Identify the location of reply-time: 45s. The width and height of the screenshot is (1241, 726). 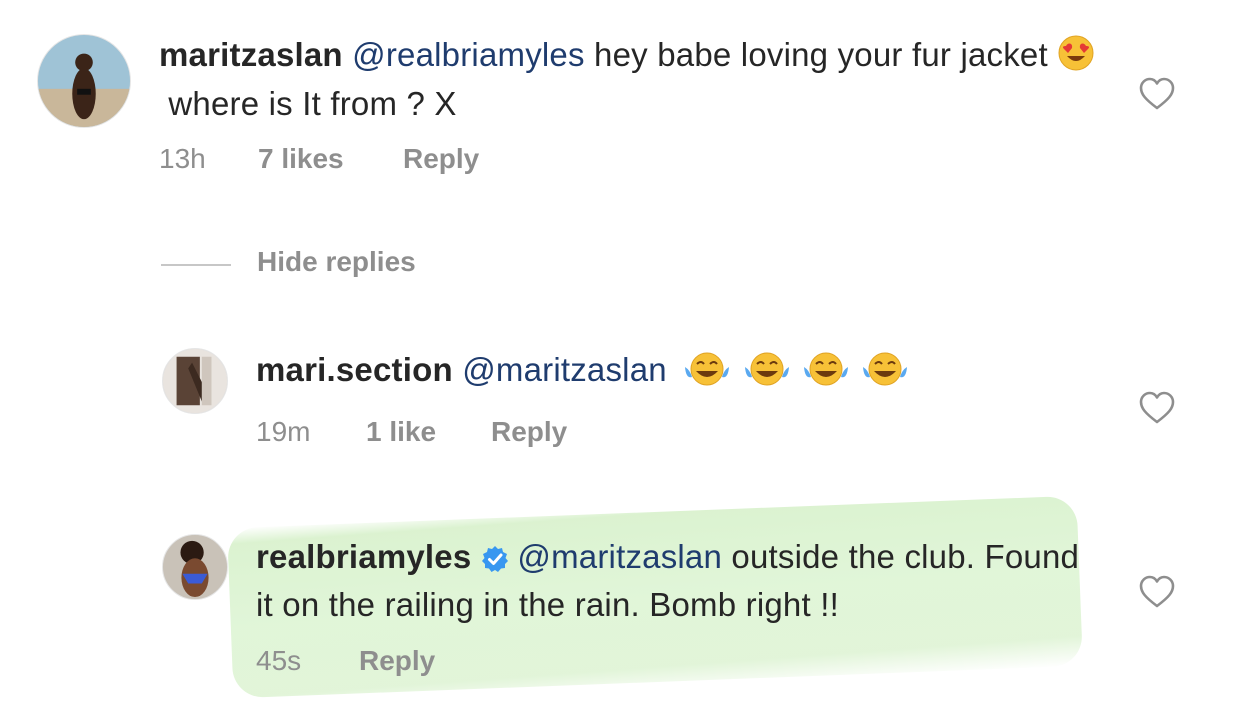
(279, 660).